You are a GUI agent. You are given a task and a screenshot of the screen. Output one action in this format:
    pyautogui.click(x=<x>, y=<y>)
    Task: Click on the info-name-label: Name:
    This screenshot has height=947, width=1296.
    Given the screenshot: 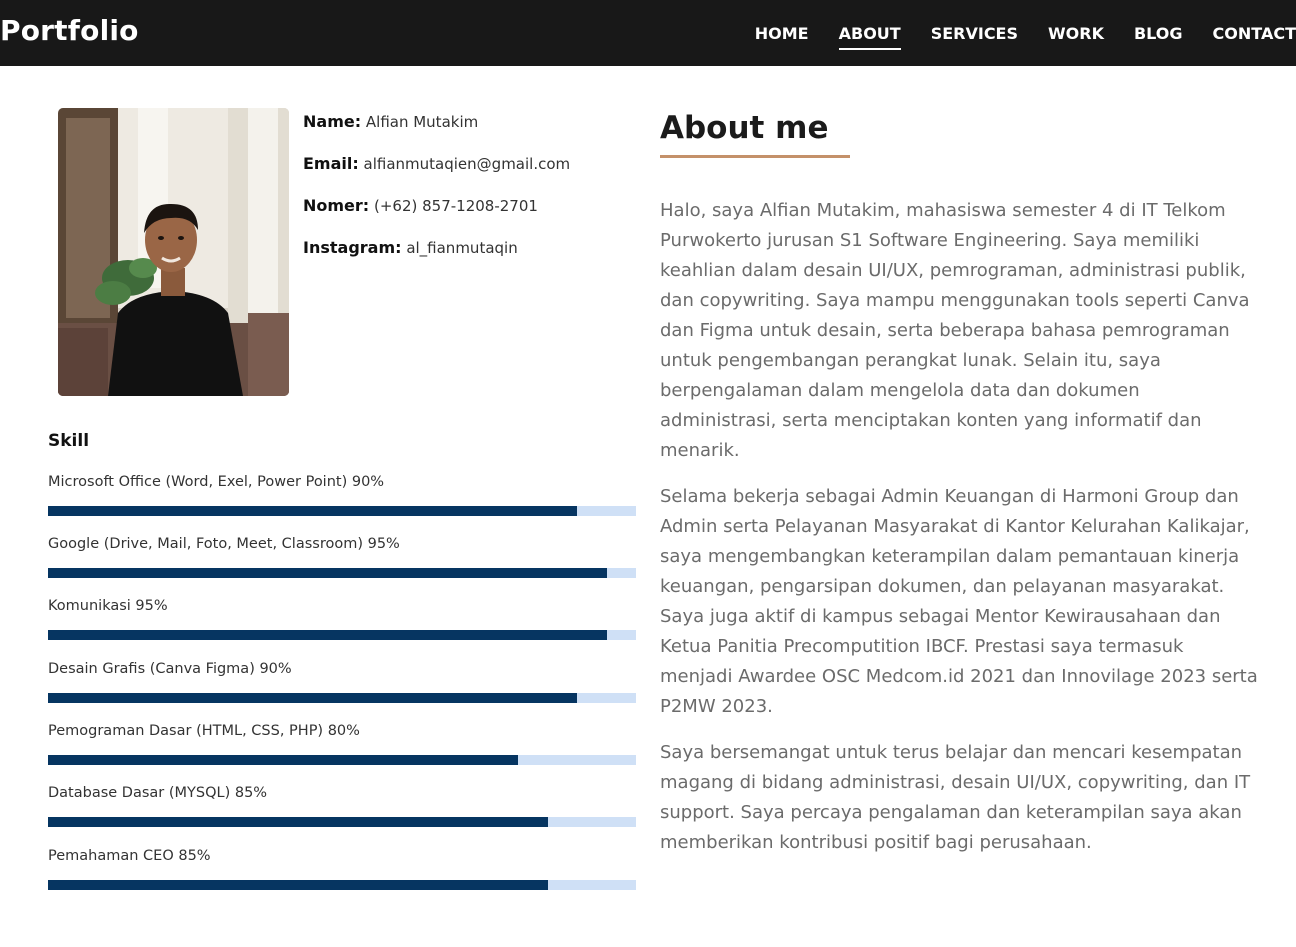 What is the action you would take?
    pyautogui.click(x=332, y=121)
    